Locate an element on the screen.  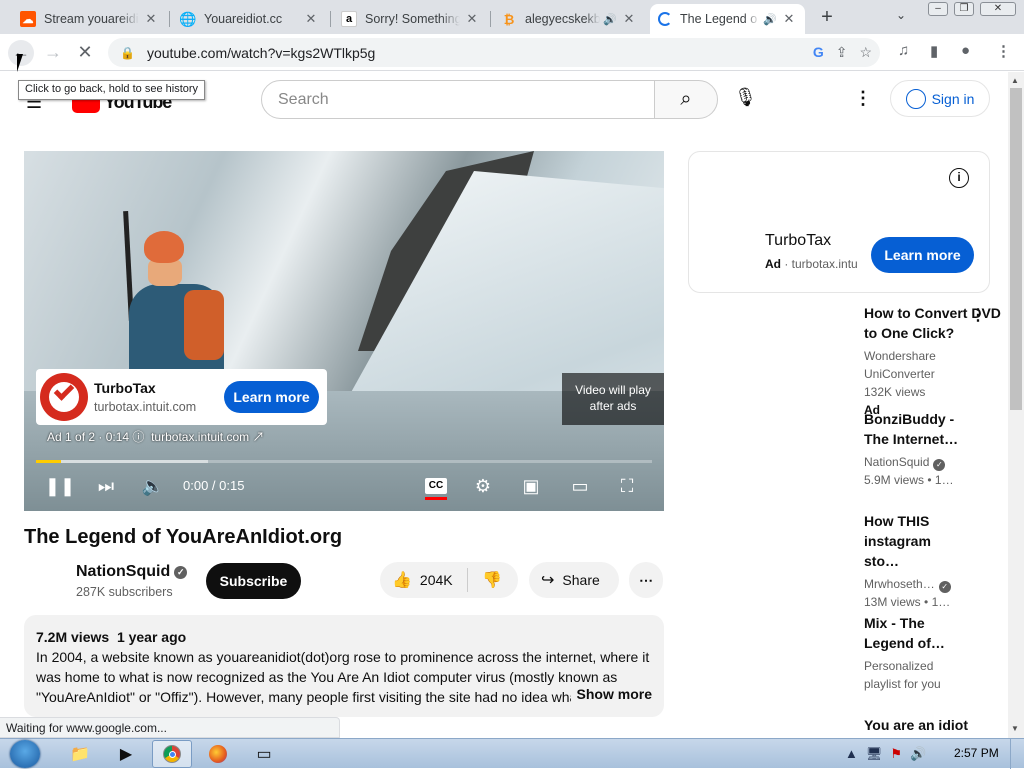
search-input: Search is located at coordinates (458, 99).